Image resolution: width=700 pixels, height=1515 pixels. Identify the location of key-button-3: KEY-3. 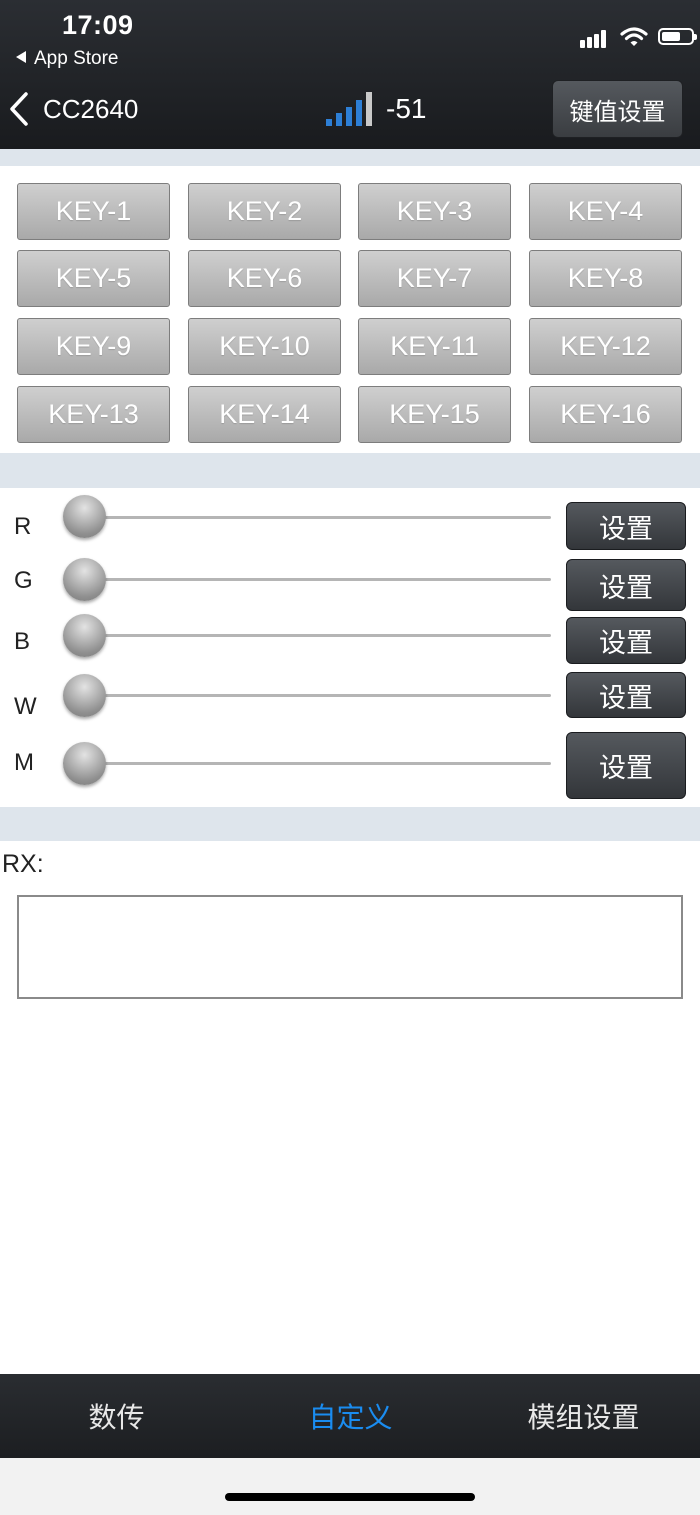
(434, 211).